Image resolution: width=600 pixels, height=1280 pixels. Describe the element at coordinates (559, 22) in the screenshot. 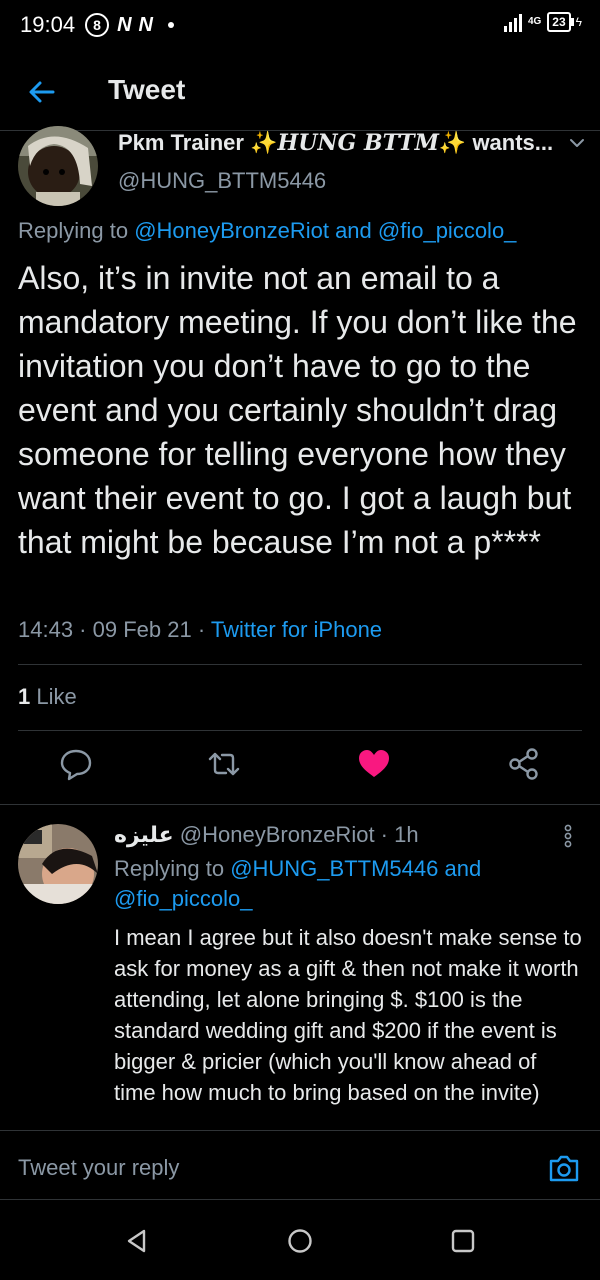

I see `battery-level: 23` at that location.